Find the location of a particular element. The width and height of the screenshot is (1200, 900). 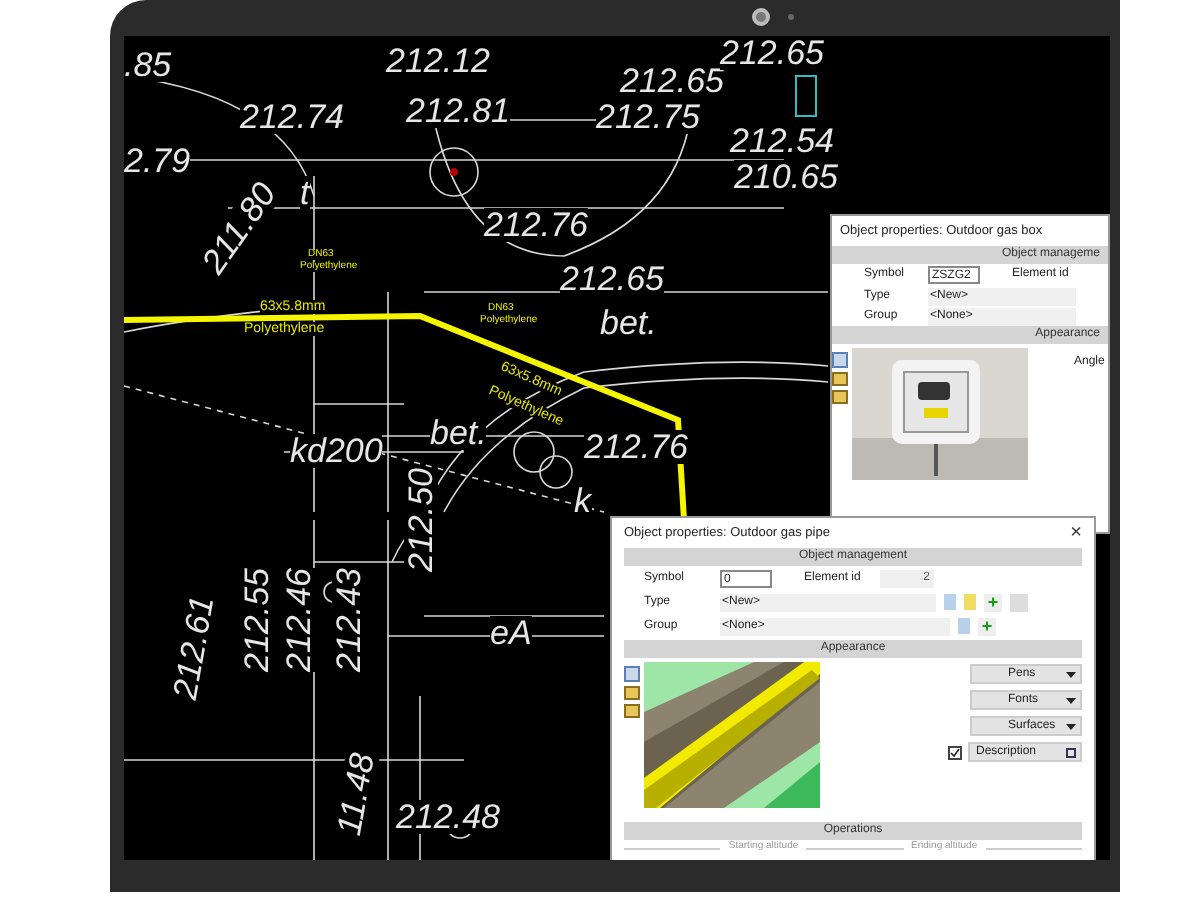

drawing-label: 212.50 is located at coordinates (421, 520).